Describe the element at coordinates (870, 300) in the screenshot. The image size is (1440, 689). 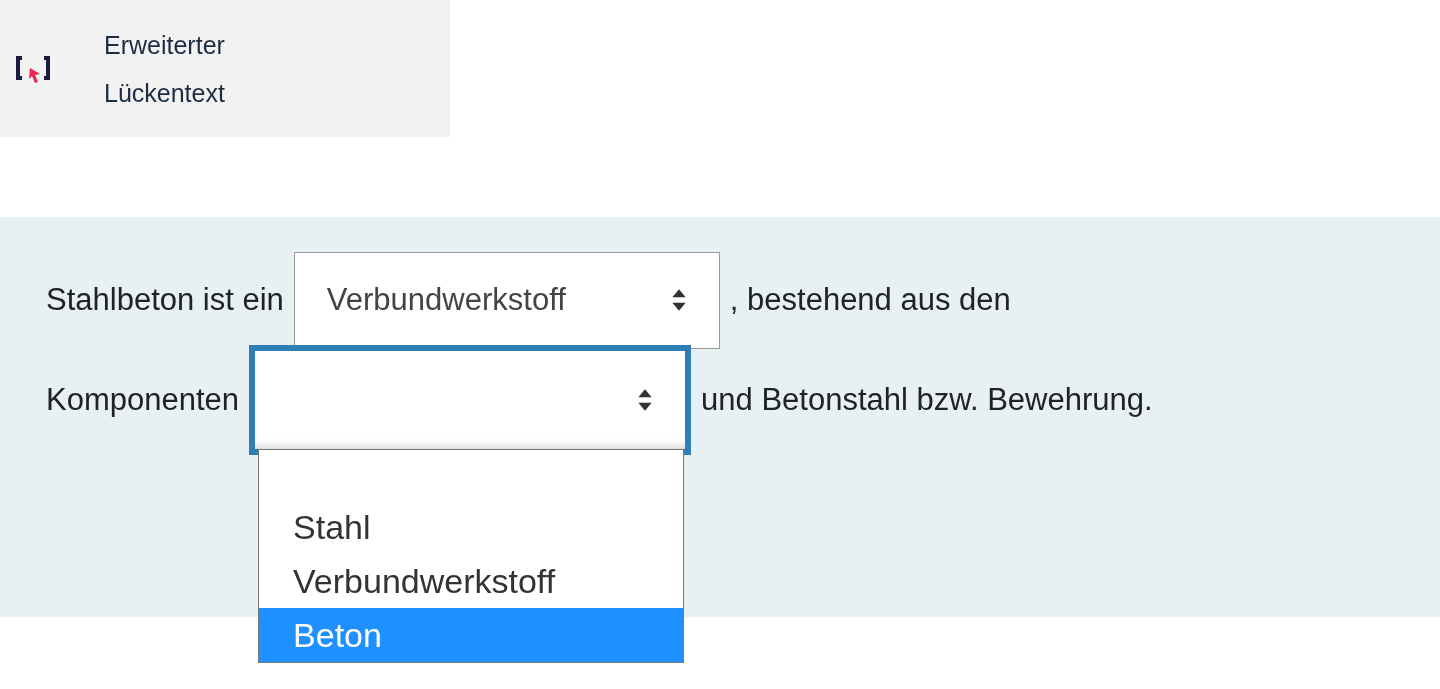
I see `question-text: , bestehend aus den` at that location.